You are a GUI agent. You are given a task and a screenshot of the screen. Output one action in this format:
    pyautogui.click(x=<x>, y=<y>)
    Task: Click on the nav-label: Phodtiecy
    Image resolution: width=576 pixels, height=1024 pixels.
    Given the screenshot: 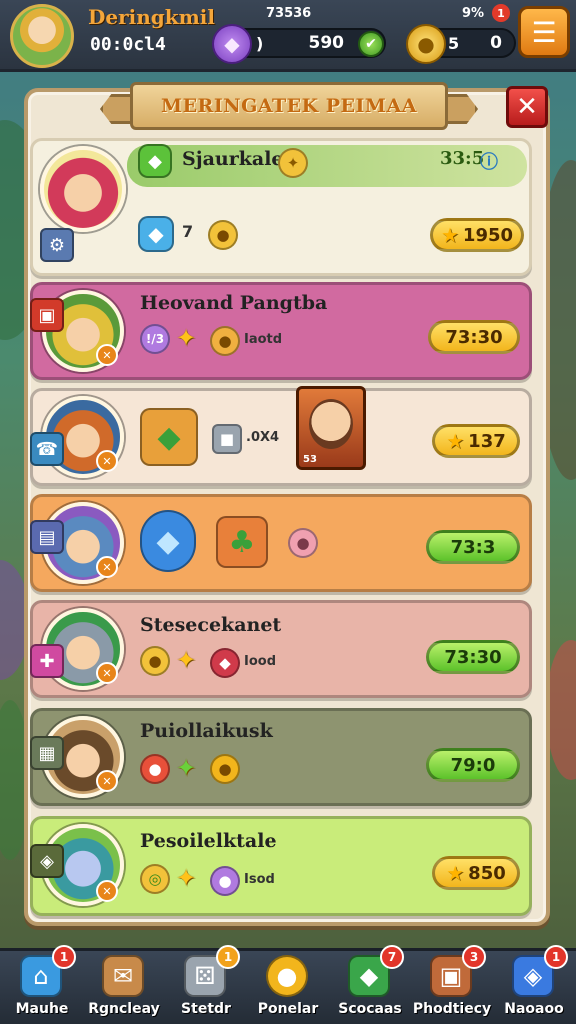 What is the action you would take?
    pyautogui.click(x=452, y=1009)
    